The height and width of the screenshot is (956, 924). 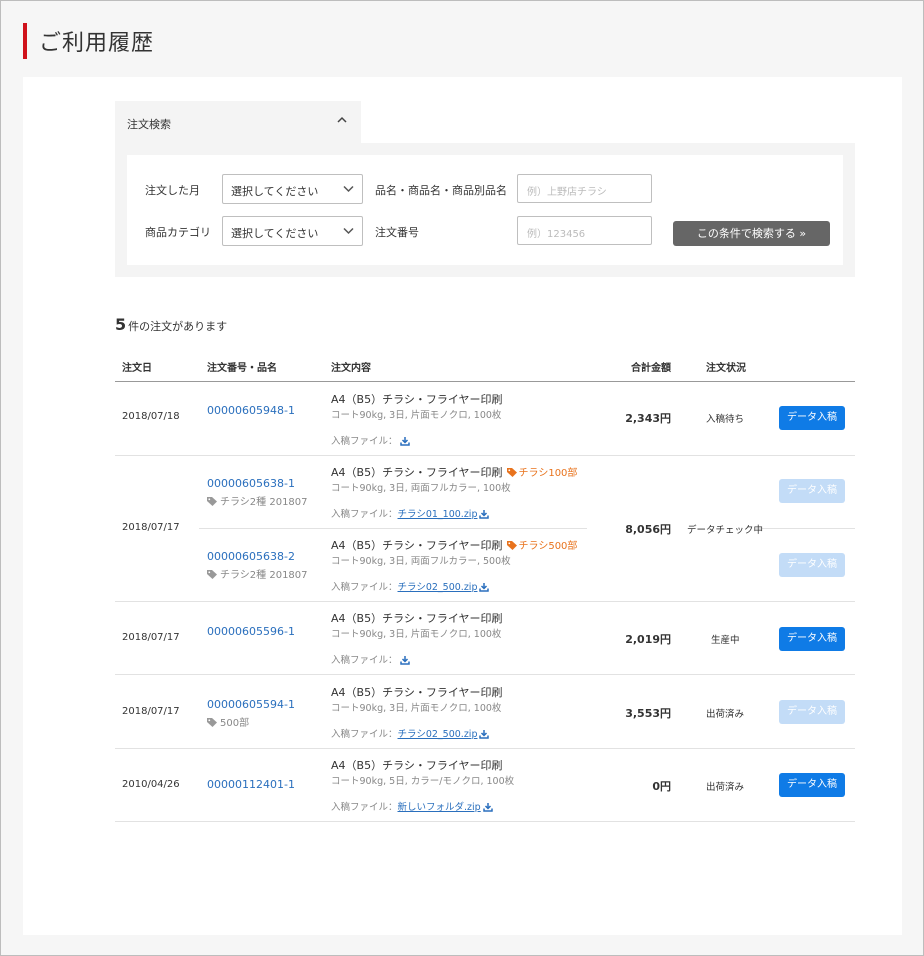 I want to click on header-divider, so click(x=485, y=381).